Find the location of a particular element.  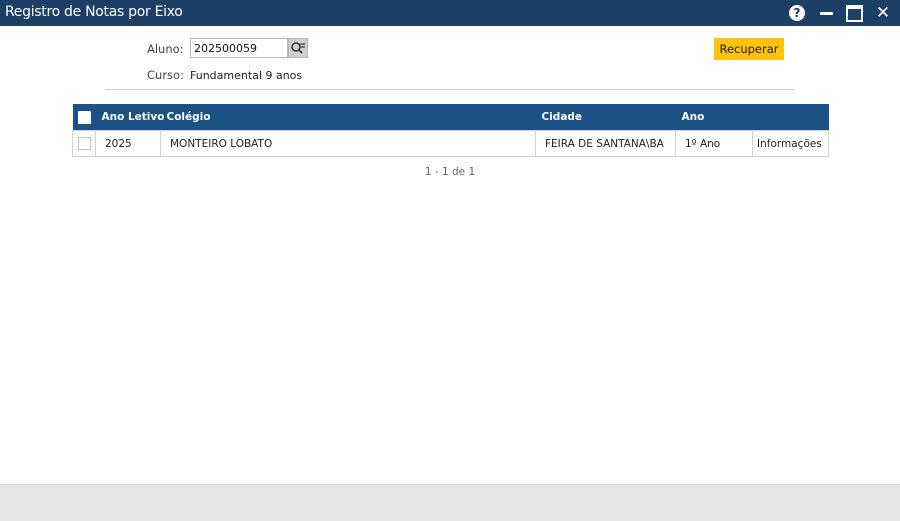

informacoes-link: Informações is located at coordinates (790, 143).